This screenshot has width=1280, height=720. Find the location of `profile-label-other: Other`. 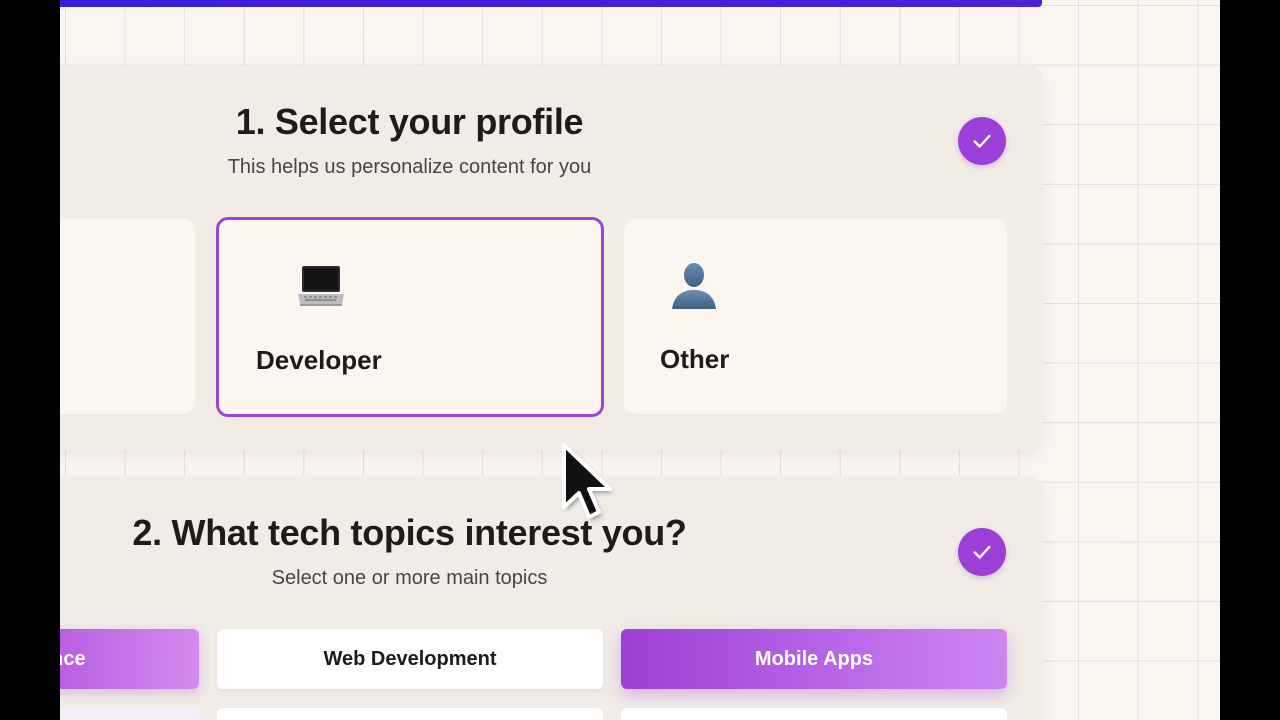

profile-label-other: Other is located at coordinates (695, 359).